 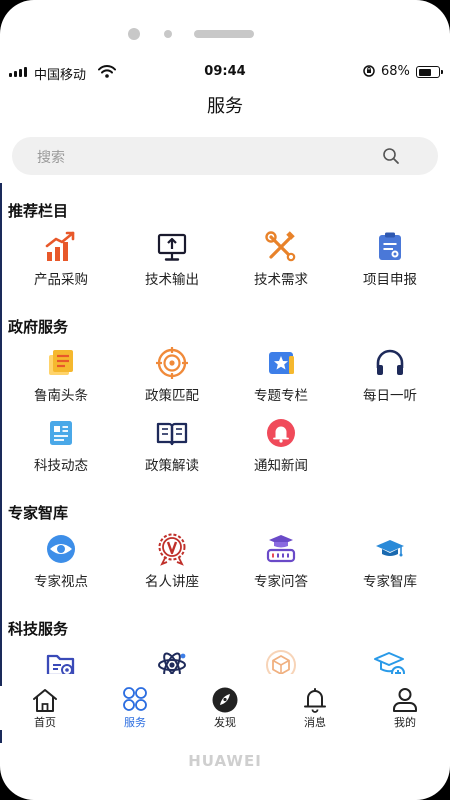 I want to click on tab-profile: 我的, so click(x=405, y=708).